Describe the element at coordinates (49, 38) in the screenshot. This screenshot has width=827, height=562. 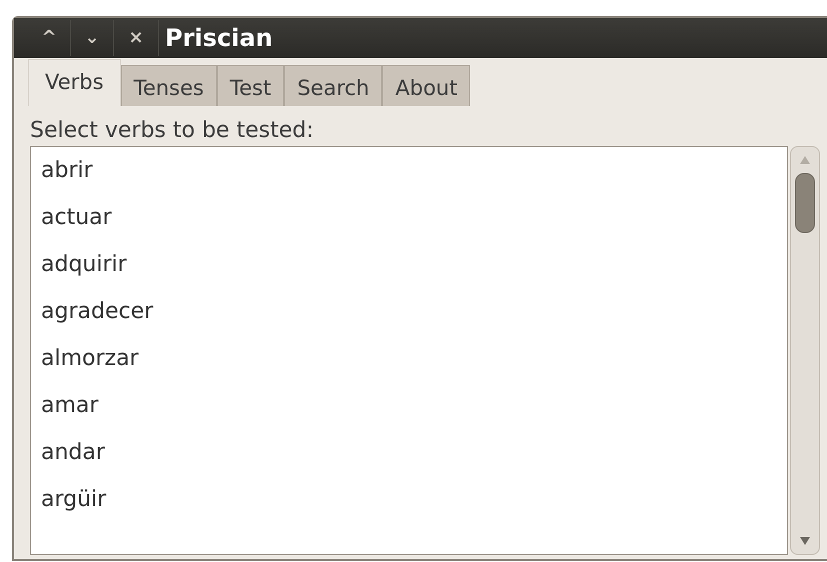
I see `move-up-button: ^` at that location.